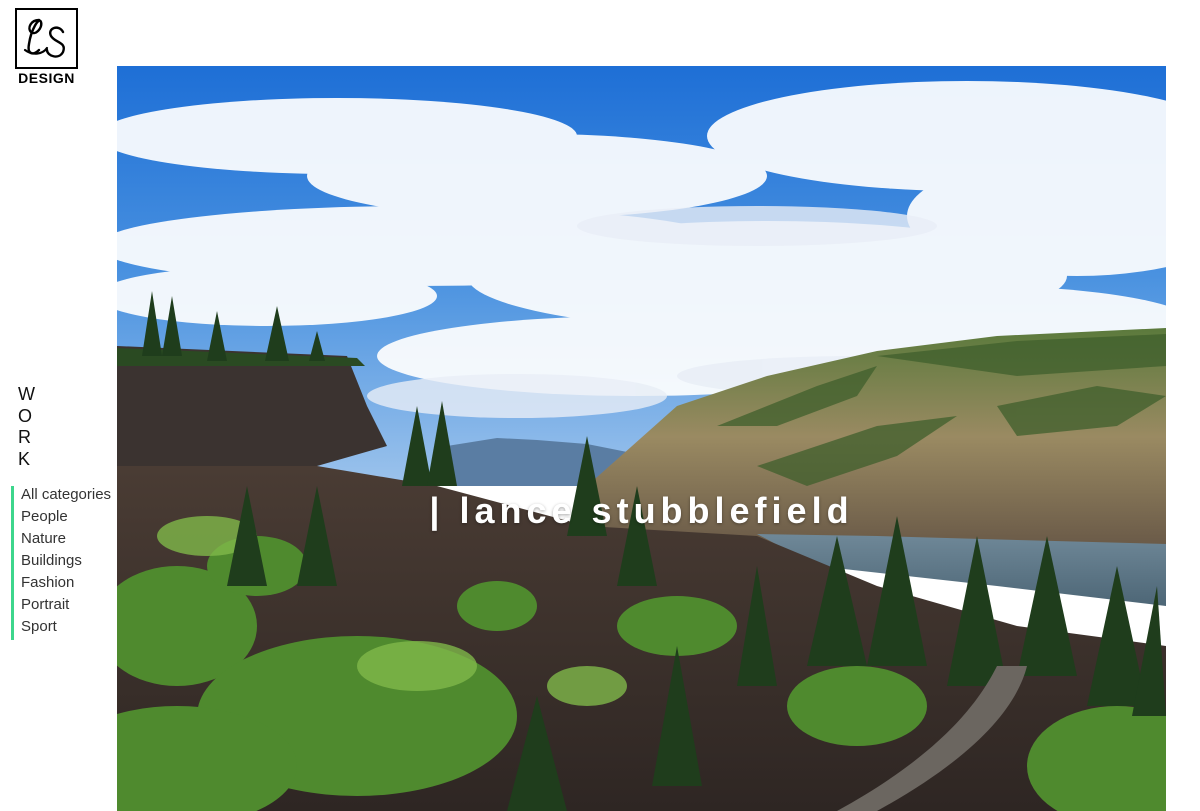 The image size is (1200, 811). What do you see at coordinates (63, 541) in the screenshot?
I see `category-nature: Nature` at bounding box center [63, 541].